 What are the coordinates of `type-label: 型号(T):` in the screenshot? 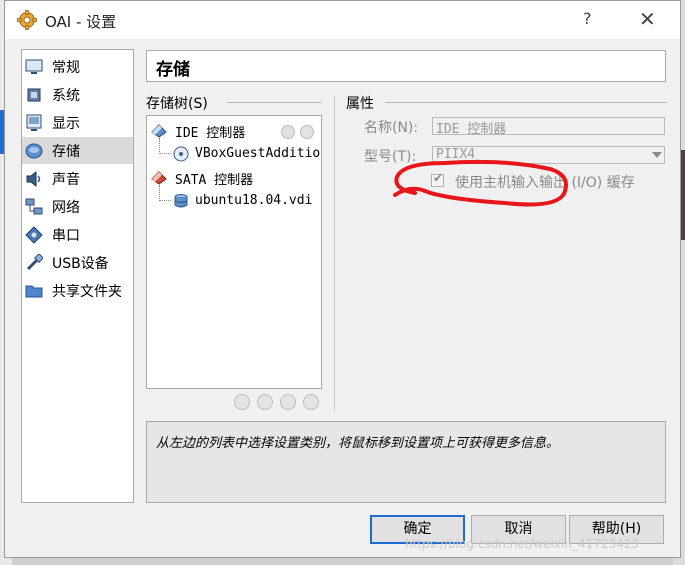 It's located at (390, 157).